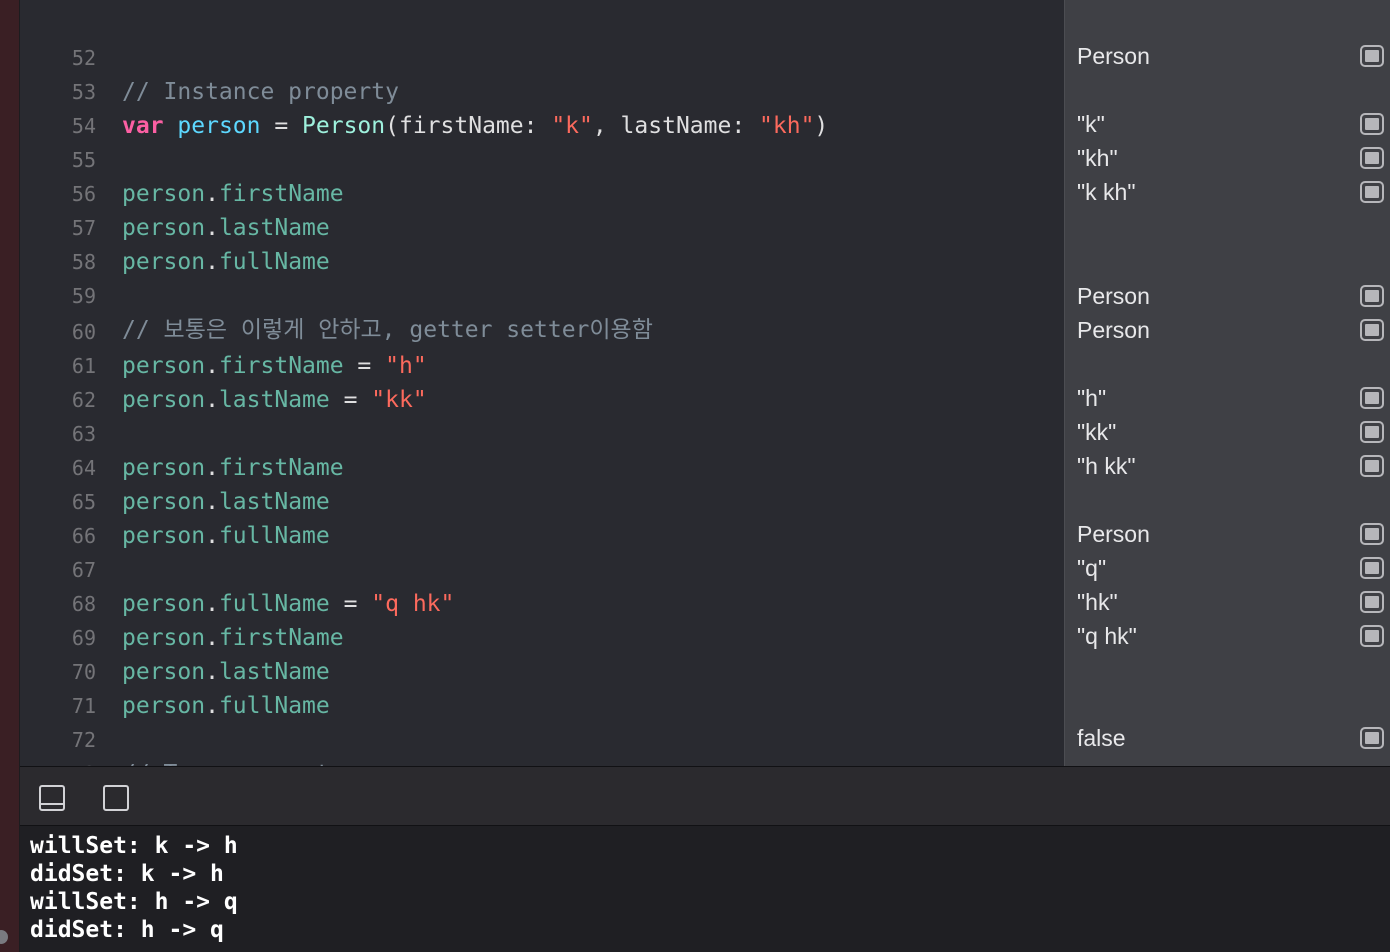  What do you see at coordinates (1097, 432) in the screenshot?
I see `result-value: "kk"` at bounding box center [1097, 432].